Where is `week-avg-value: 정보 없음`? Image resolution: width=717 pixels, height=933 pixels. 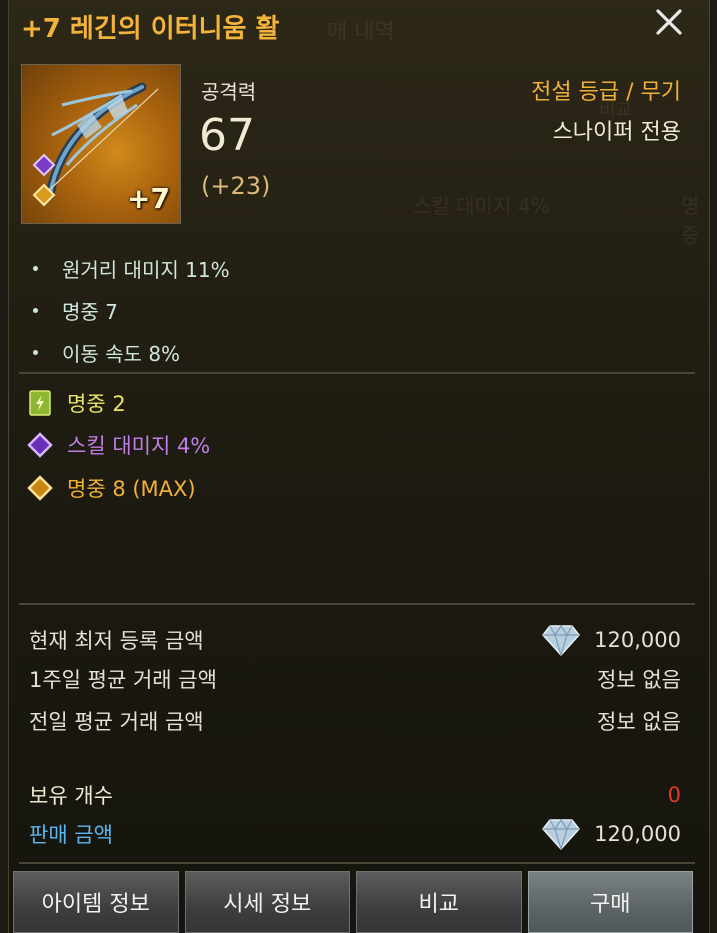
week-avg-value: 정보 없음 is located at coordinates (639, 680).